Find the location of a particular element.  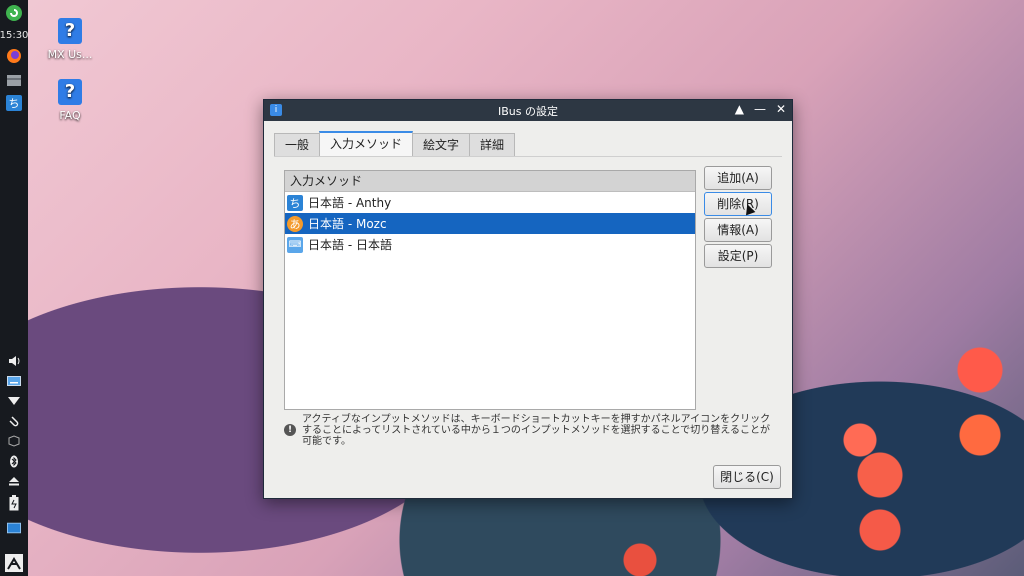

info-app-icon: i is located at coordinates (276, 110).